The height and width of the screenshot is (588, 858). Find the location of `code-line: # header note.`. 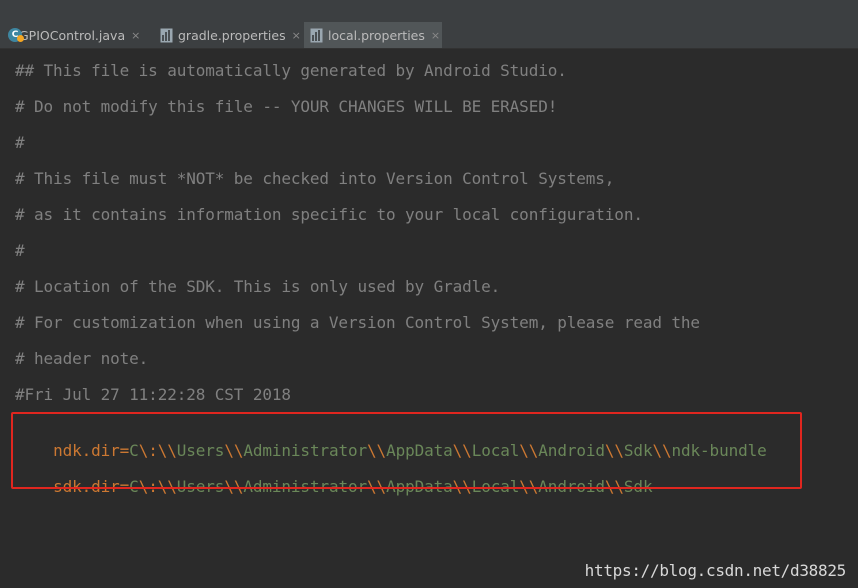

code-line: # header note. is located at coordinates (82, 358).